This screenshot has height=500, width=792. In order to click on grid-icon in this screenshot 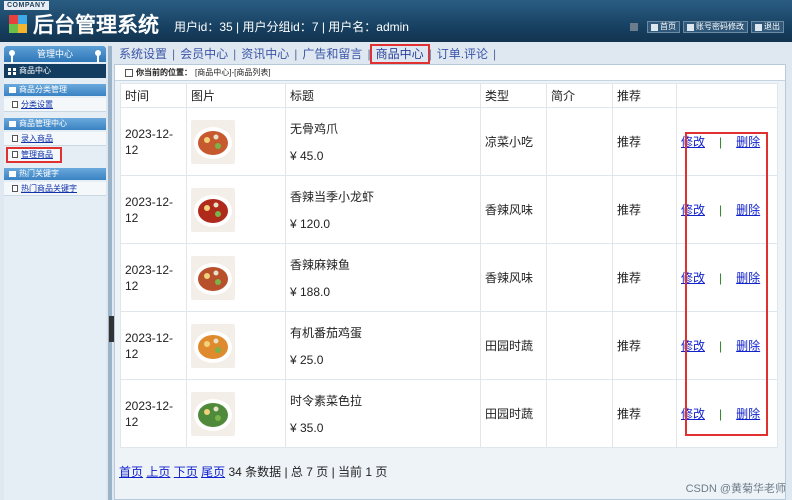, I will do `click(12, 71)`.